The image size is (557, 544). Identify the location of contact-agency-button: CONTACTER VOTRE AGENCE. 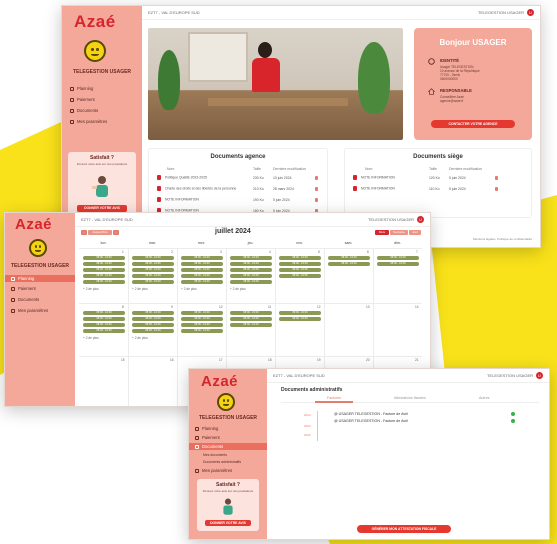
(473, 124).